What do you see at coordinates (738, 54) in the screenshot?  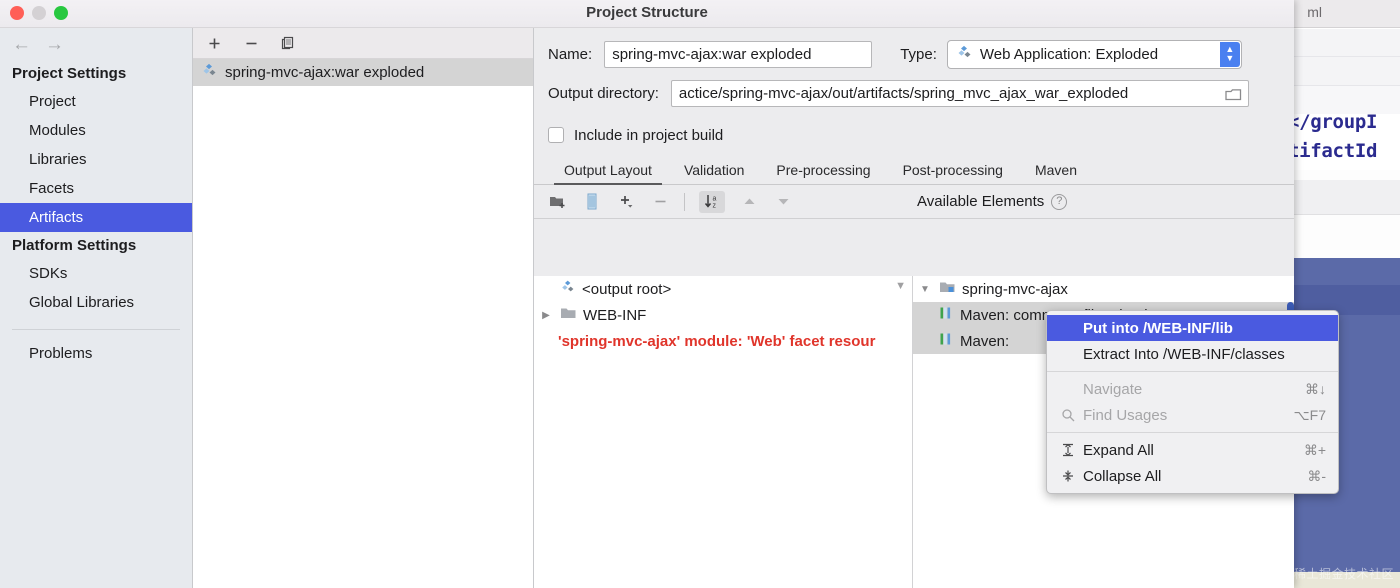 I see `name-input: spring-mvc-ajax:war exploded` at bounding box center [738, 54].